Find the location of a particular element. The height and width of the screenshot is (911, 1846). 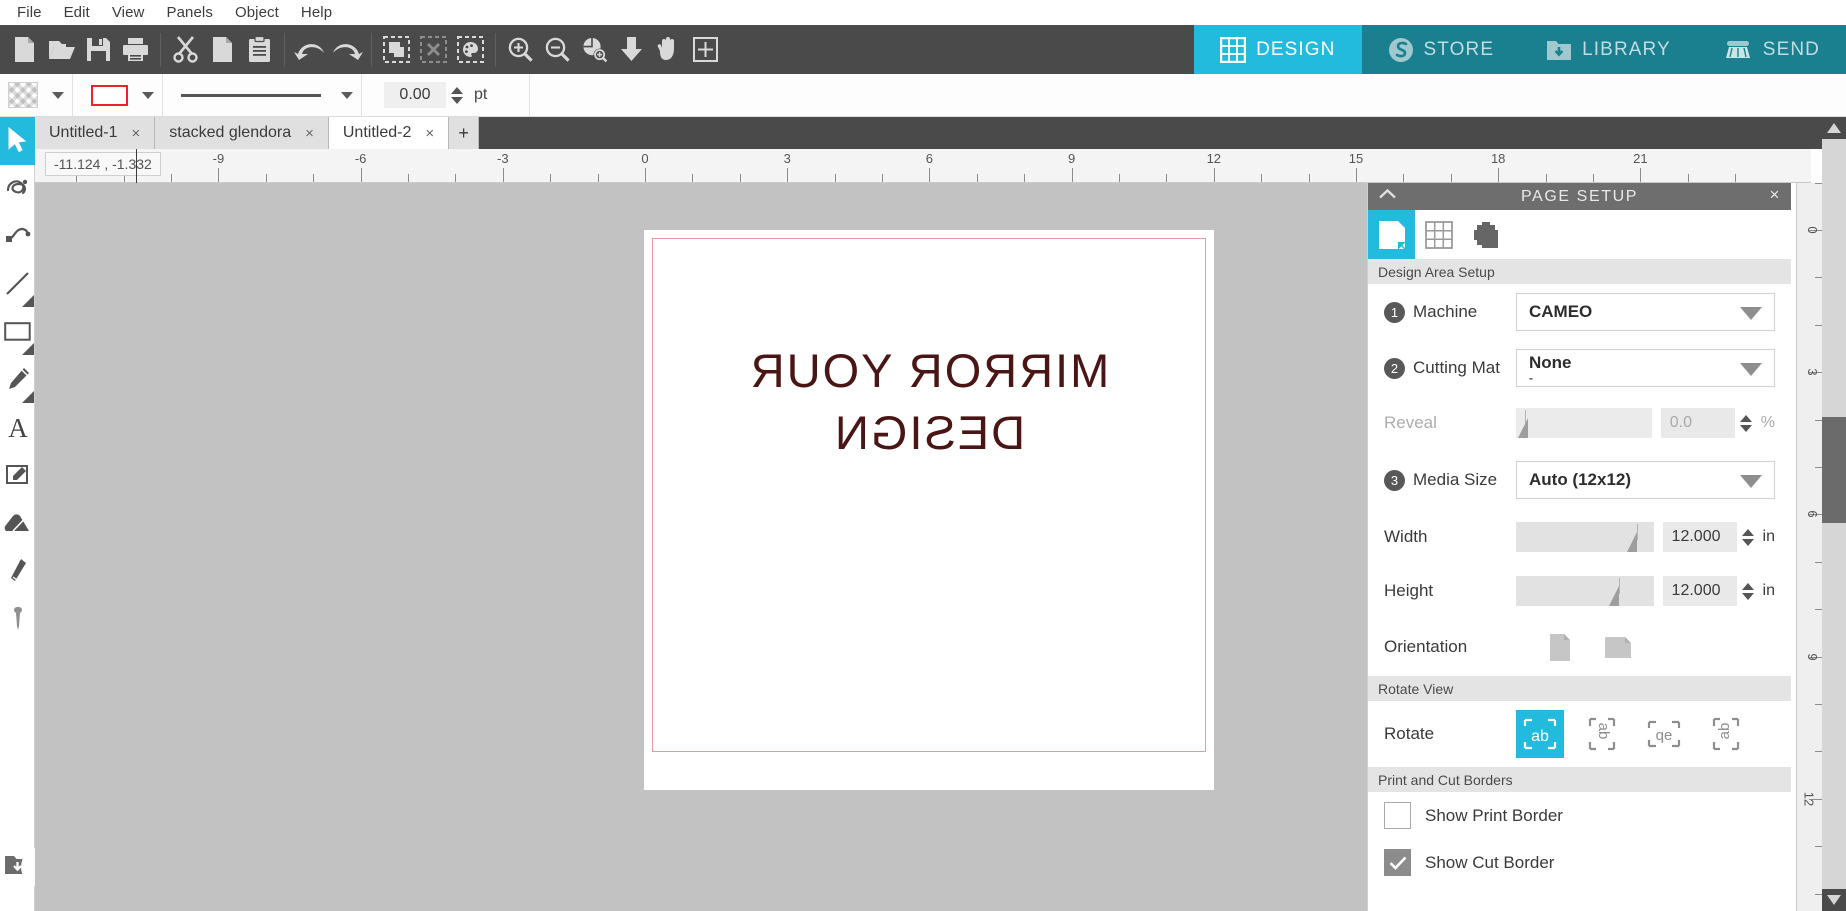

line-color-chevron-down-icon is located at coordinates (148, 95).